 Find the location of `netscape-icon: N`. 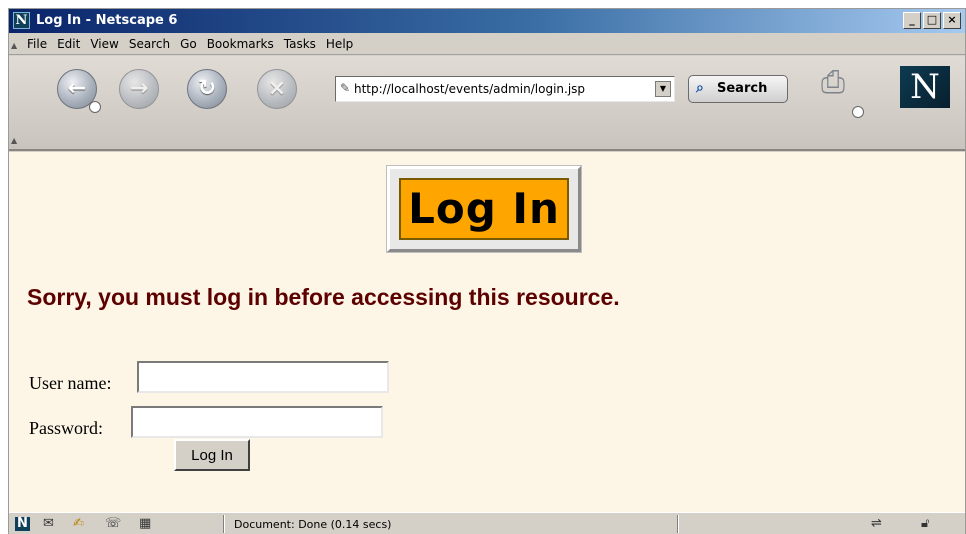

netscape-icon: N is located at coordinates (22, 524).